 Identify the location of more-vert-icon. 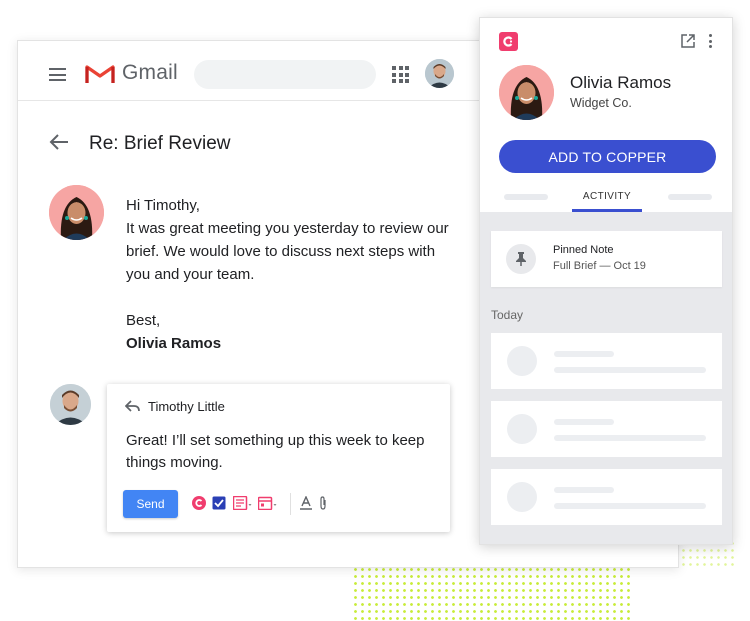
(711, 41).